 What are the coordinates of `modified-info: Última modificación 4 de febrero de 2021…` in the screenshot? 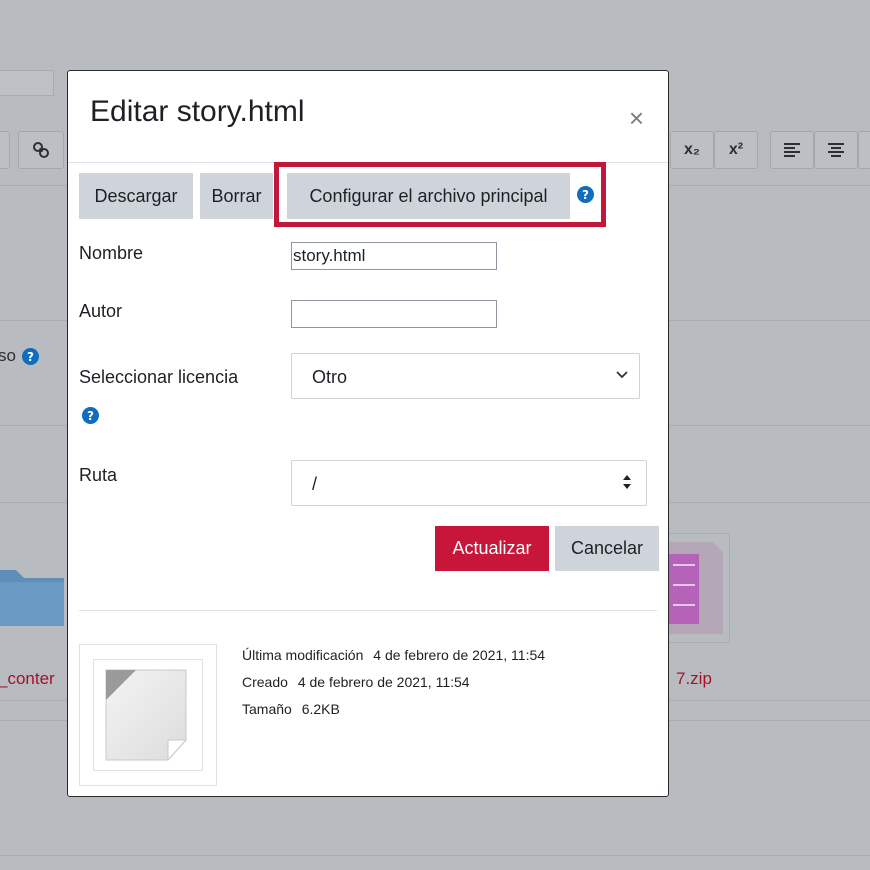 It's located at (393, 655).